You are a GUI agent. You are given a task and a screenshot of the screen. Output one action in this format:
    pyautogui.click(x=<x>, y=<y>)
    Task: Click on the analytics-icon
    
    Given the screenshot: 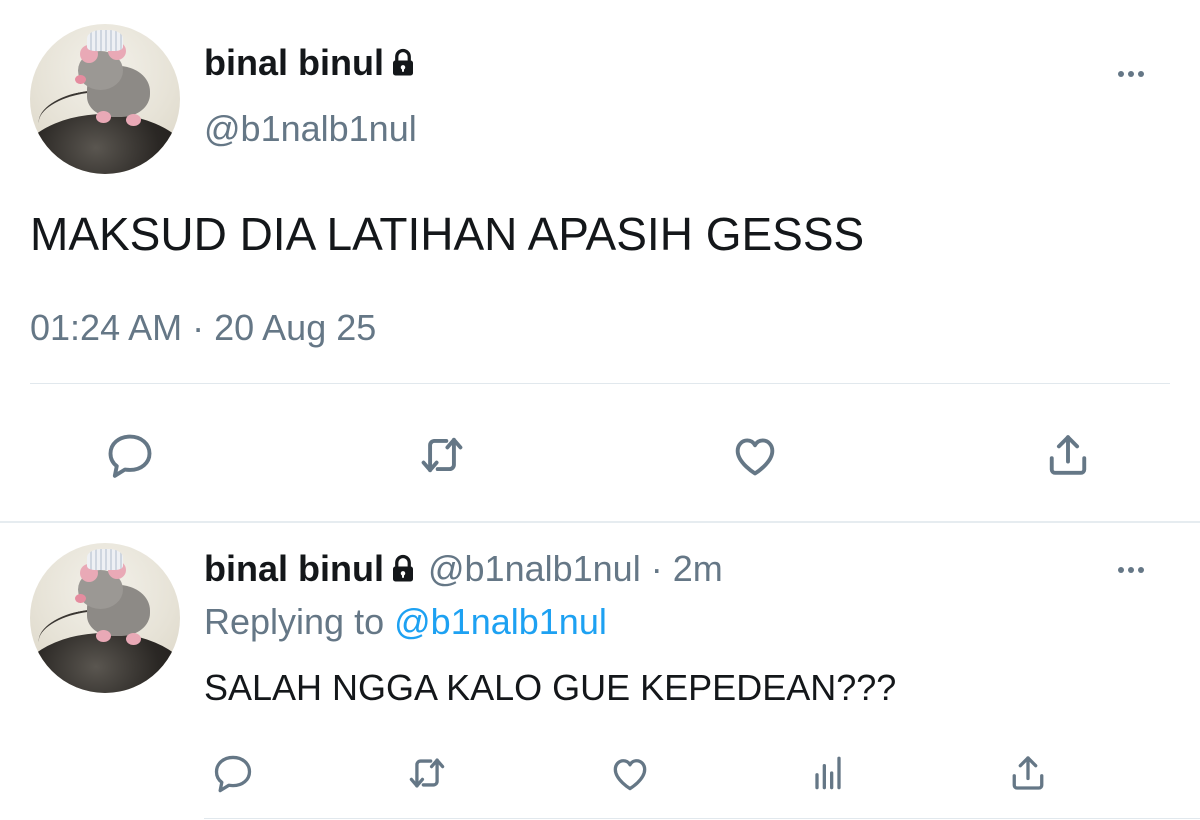 What is the action you would take?
    pyautogui.click(x=828, y=773)
    